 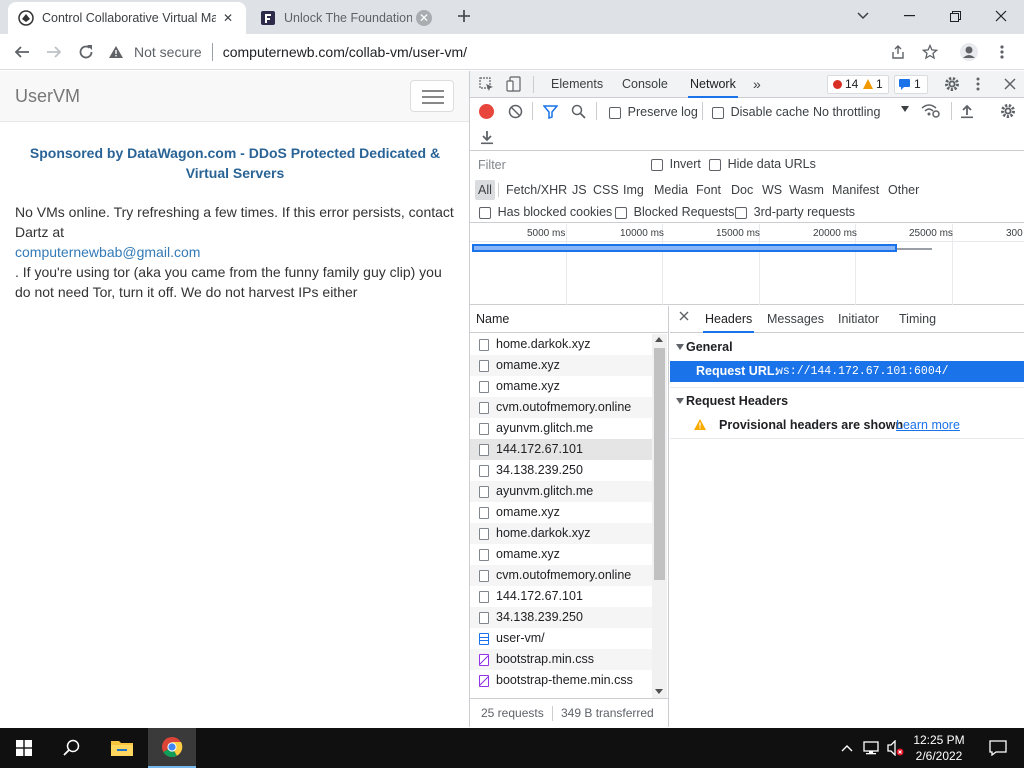 I want to click on restore-button, so click(x=955, y=16).